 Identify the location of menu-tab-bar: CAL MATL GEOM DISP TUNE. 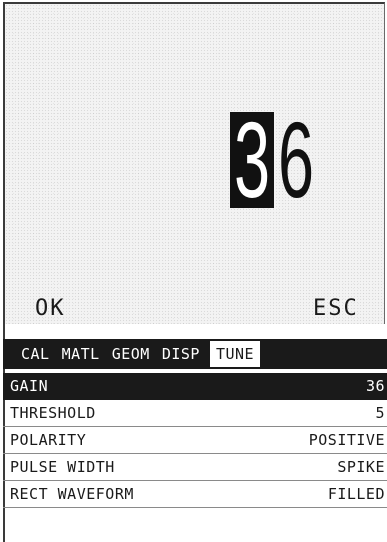
(195, 354).